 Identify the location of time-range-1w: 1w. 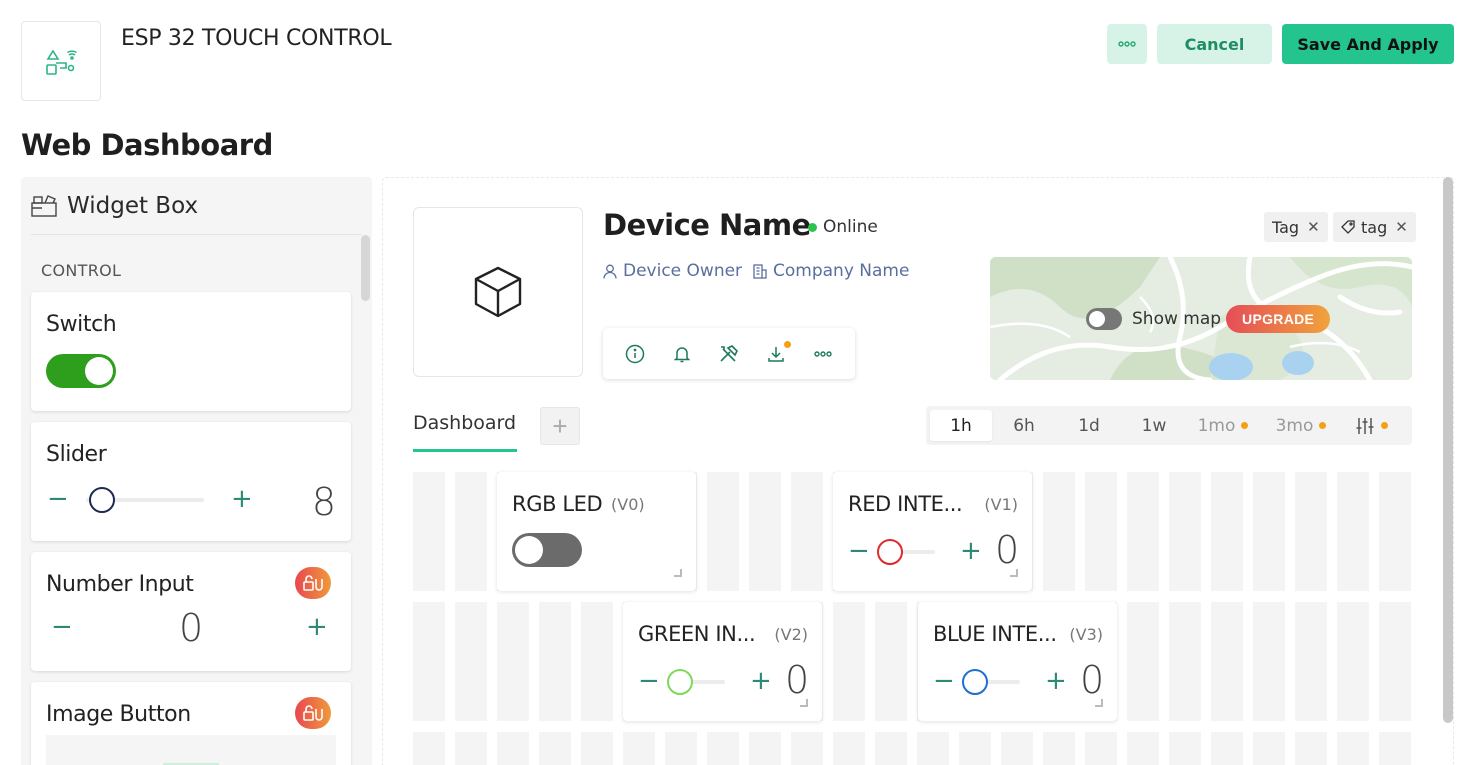
(1154, 425).